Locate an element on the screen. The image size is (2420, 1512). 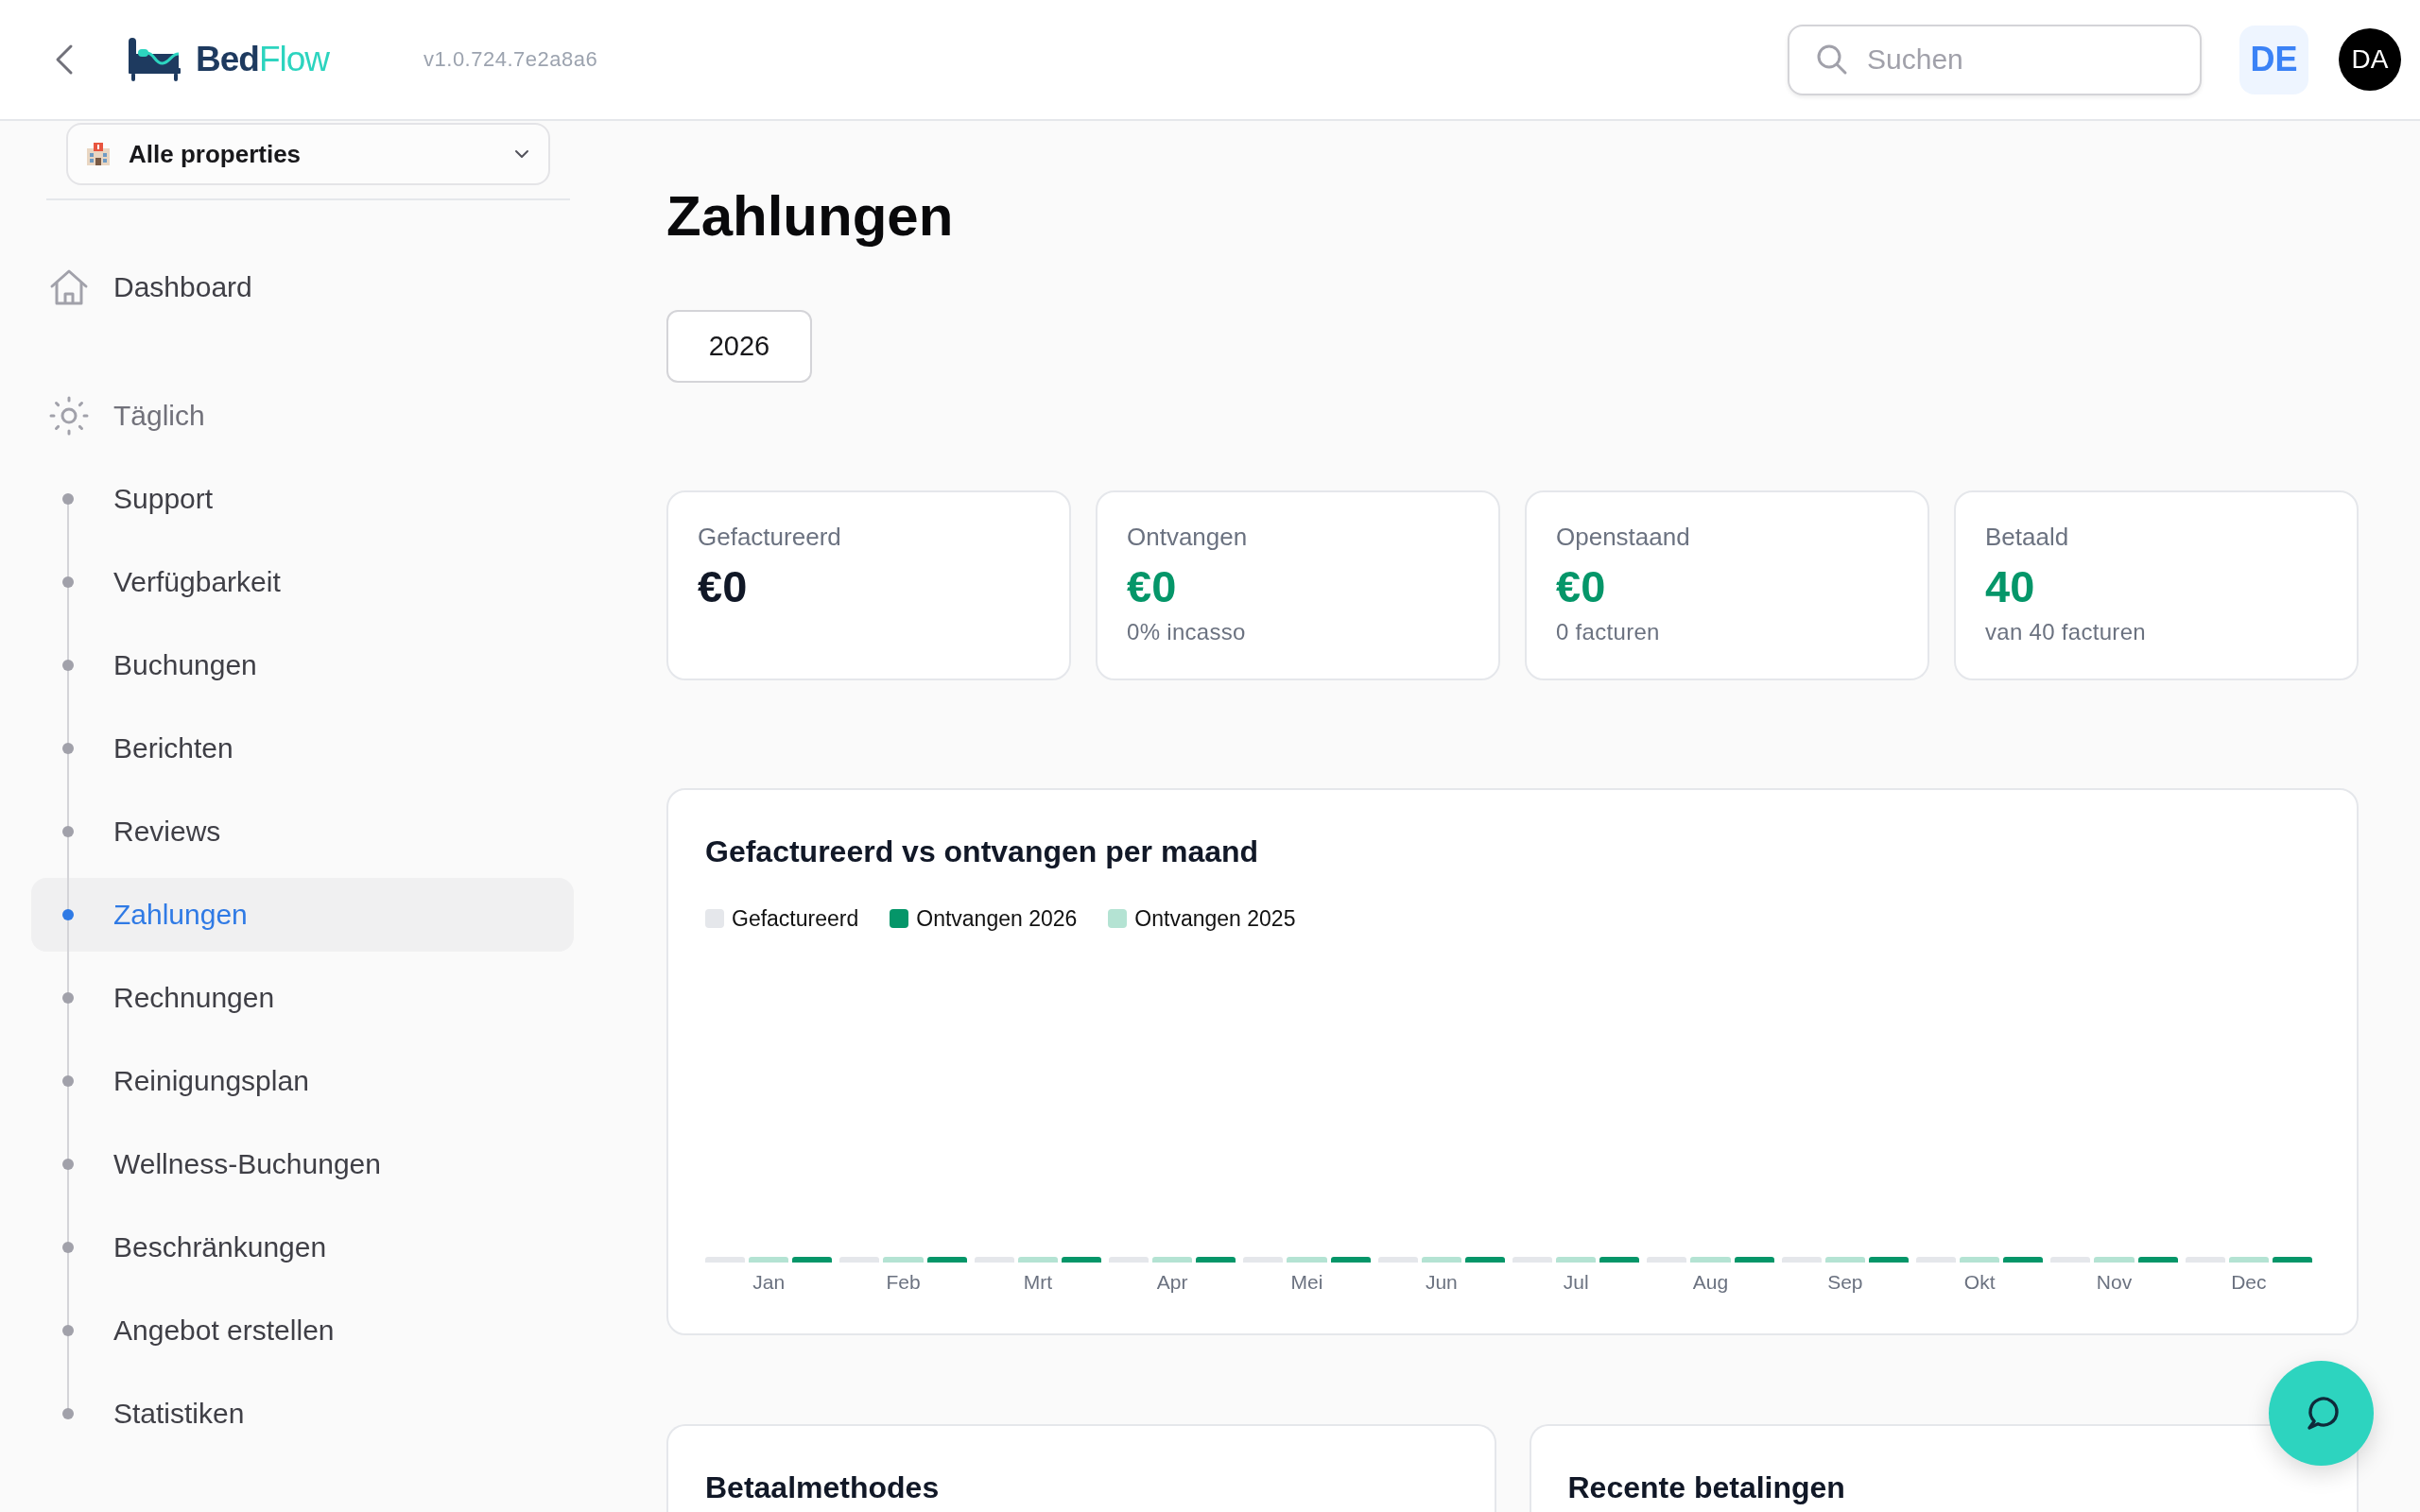
nav-item: Verfügbarkeit is located at coordinates (302, 582).